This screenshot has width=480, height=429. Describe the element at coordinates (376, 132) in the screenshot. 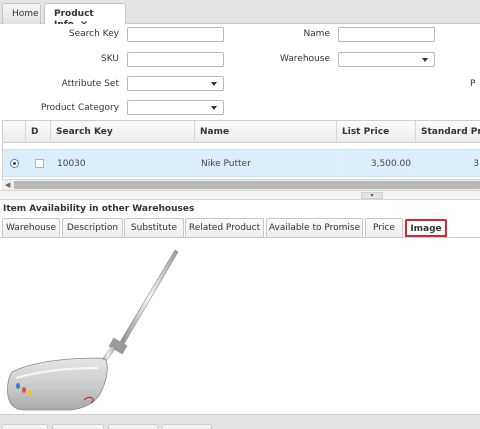

I see `column-header-list-price: List Price` at that location.